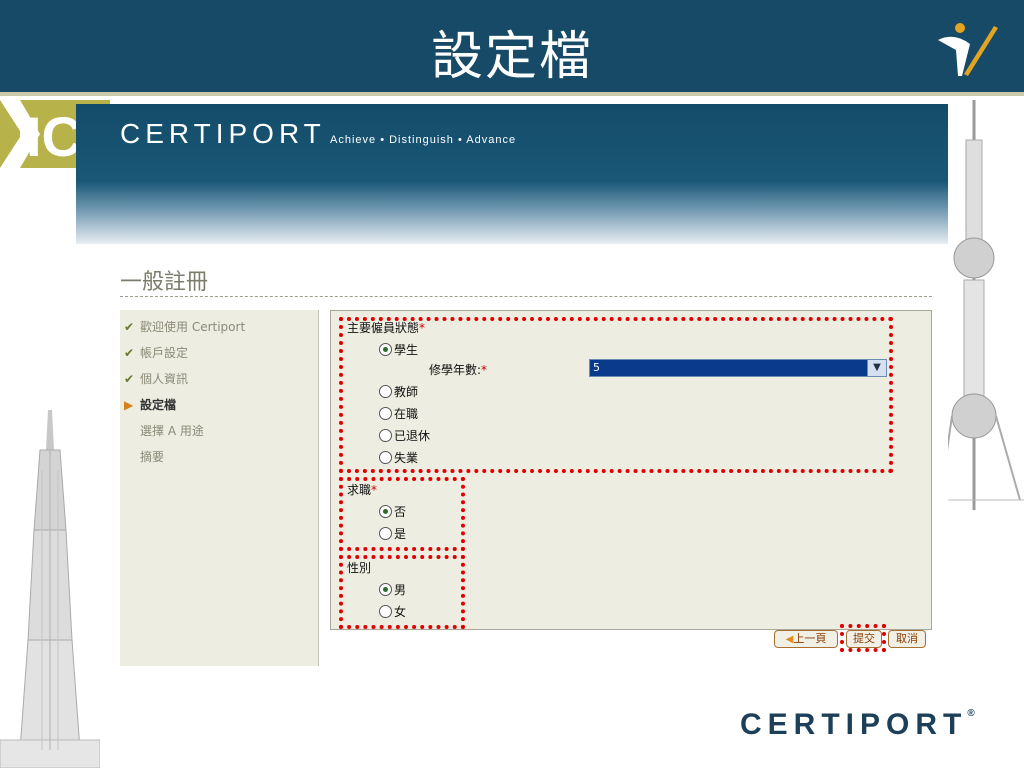  I want to click on sidebar-item-select-purpose: 選擇 A 用途, so click(172, 430).